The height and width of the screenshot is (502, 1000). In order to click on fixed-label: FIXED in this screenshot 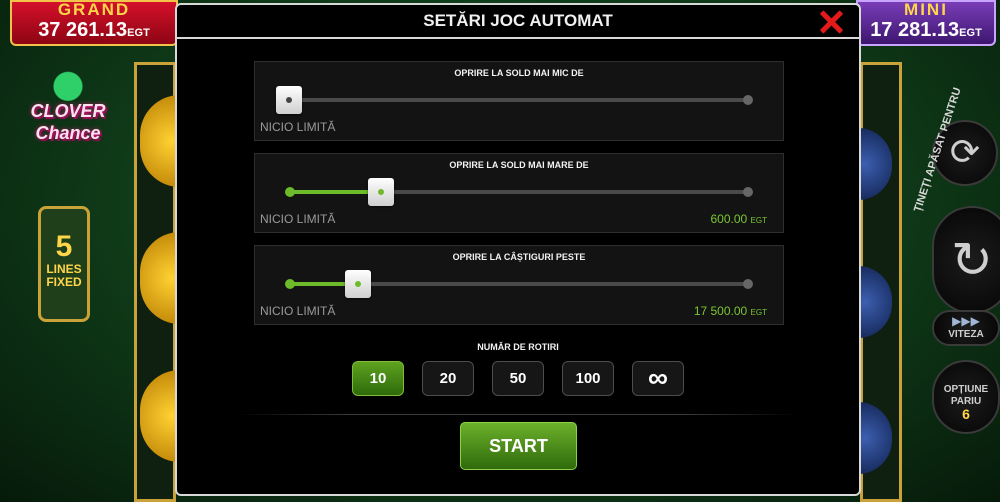, I will do `click(64, 282)`.